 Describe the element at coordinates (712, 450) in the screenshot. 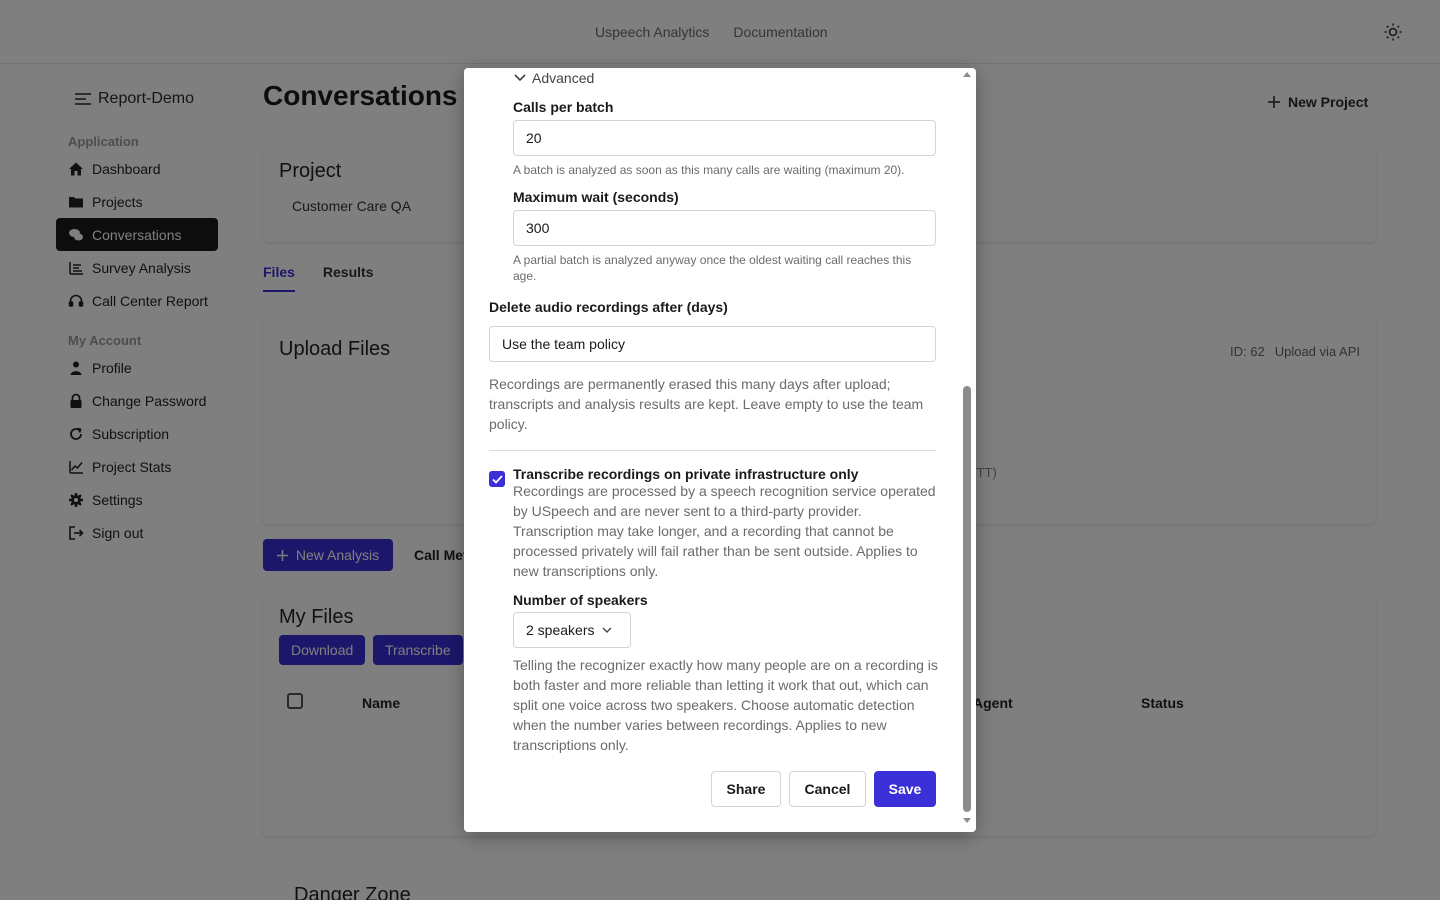

I see `section-divider` at that location.